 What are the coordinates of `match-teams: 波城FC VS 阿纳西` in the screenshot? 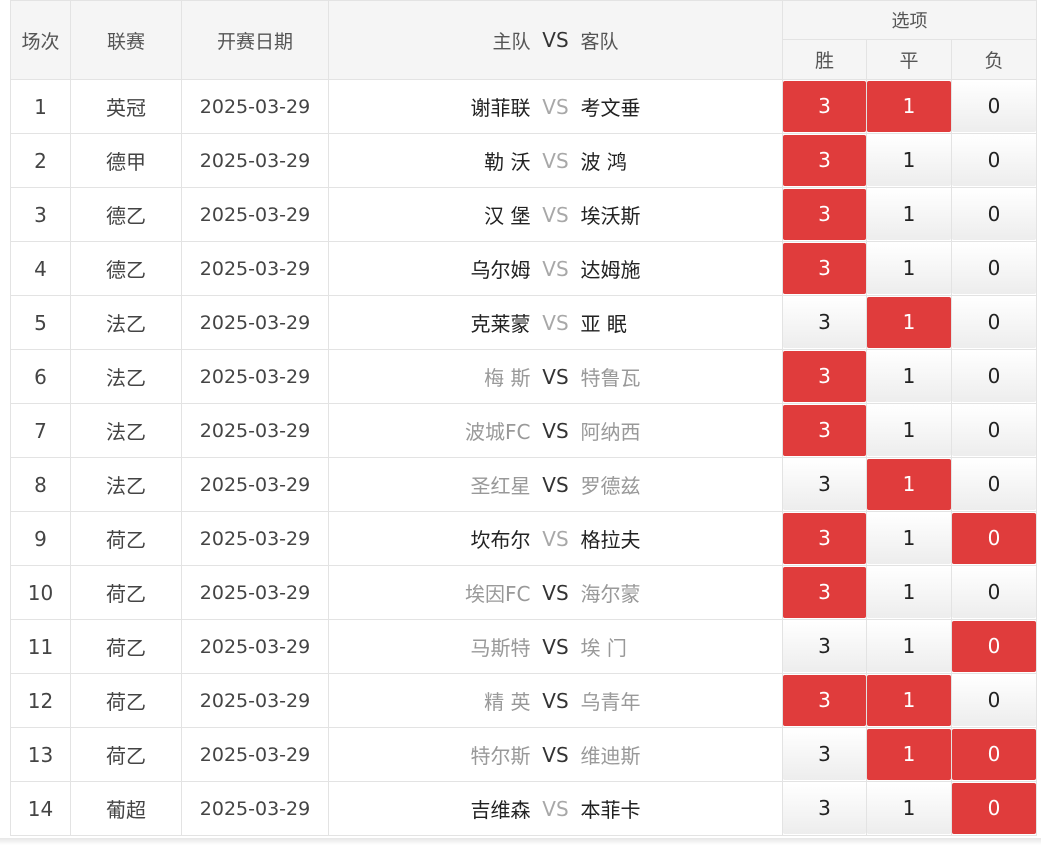 It's located at (556, 430).